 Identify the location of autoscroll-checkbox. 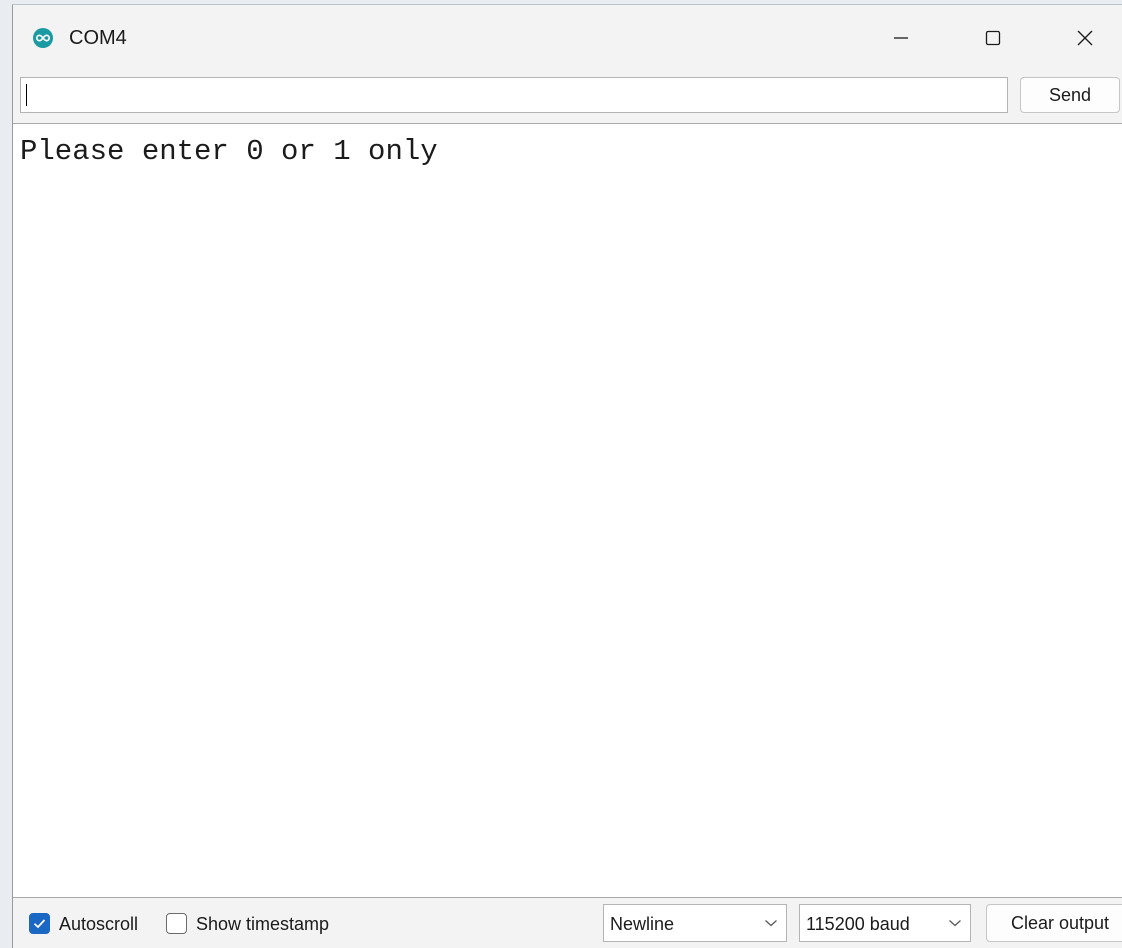
(39, 923).